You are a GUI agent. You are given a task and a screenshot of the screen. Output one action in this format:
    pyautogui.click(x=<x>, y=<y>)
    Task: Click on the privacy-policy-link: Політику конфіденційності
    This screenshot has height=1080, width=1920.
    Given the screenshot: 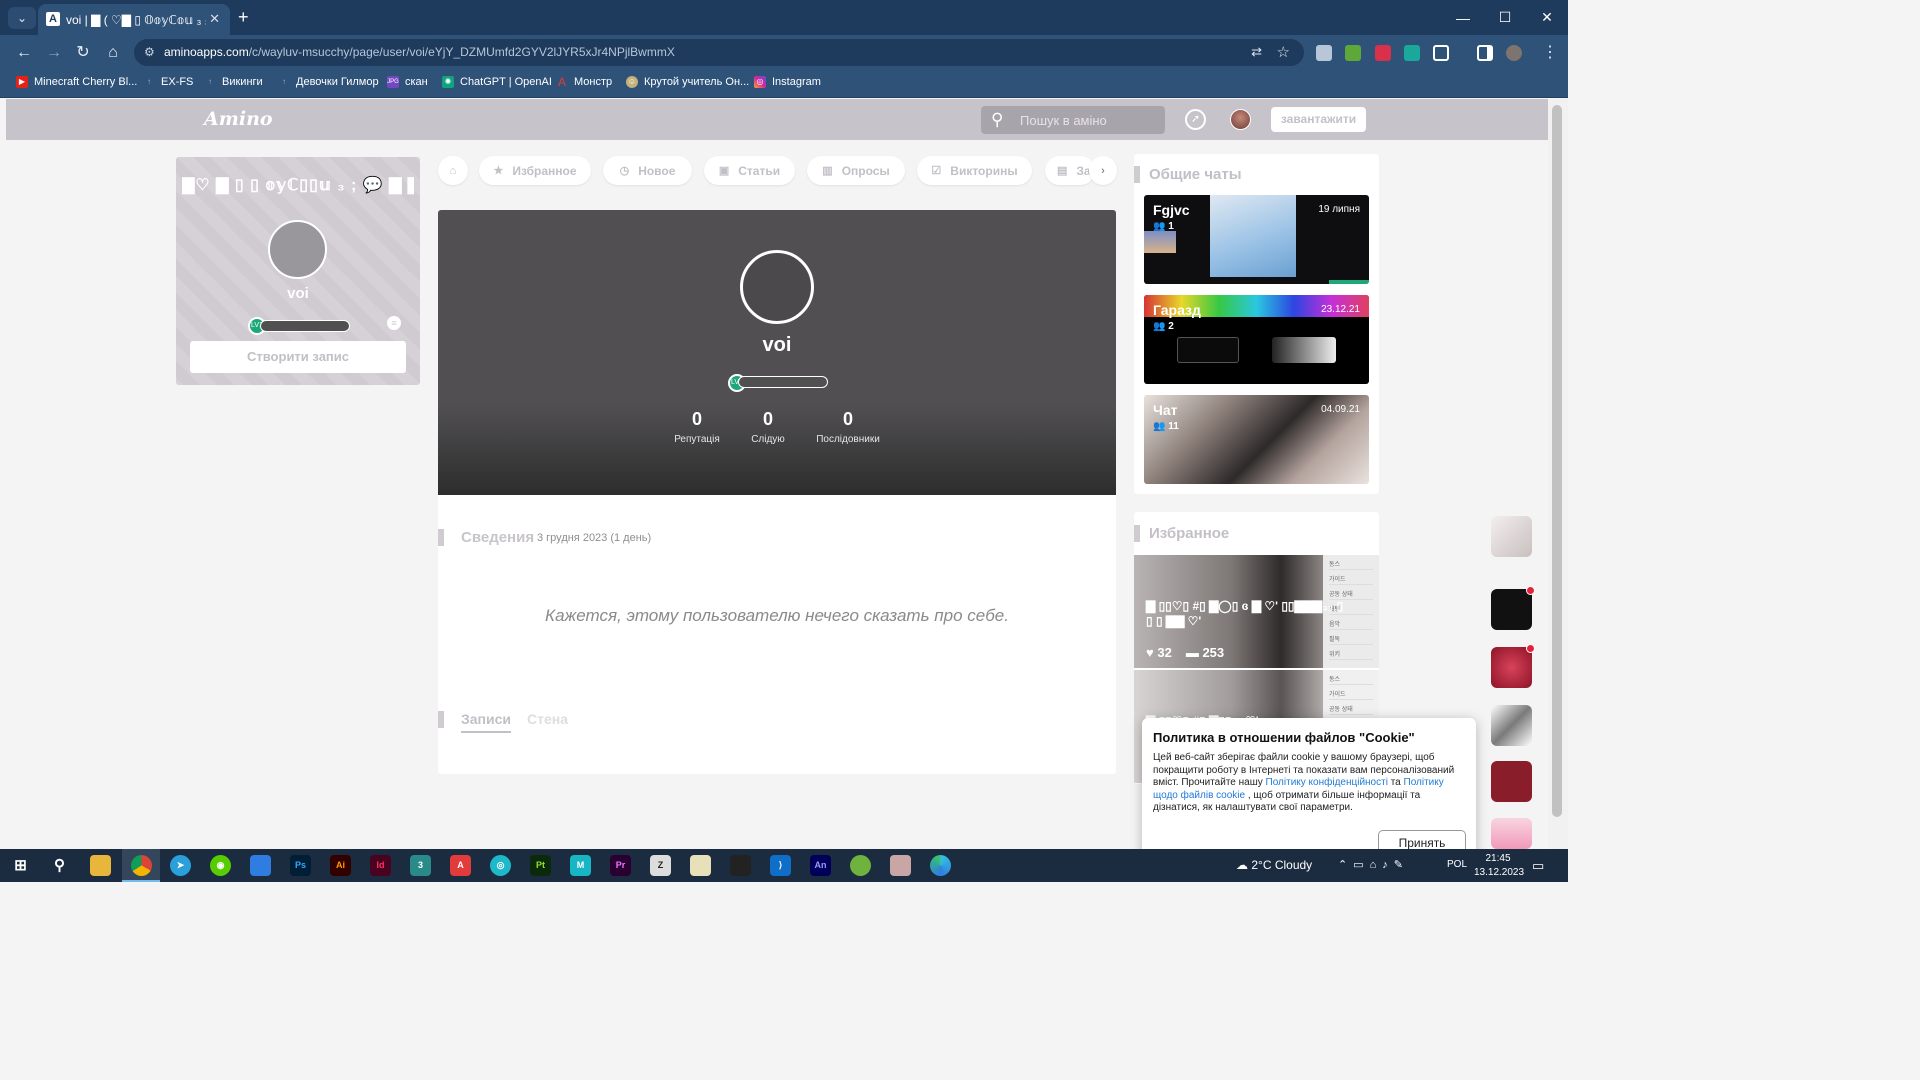 What is the action you would take?
    pyautogui.click(x=1327, y=782)
    